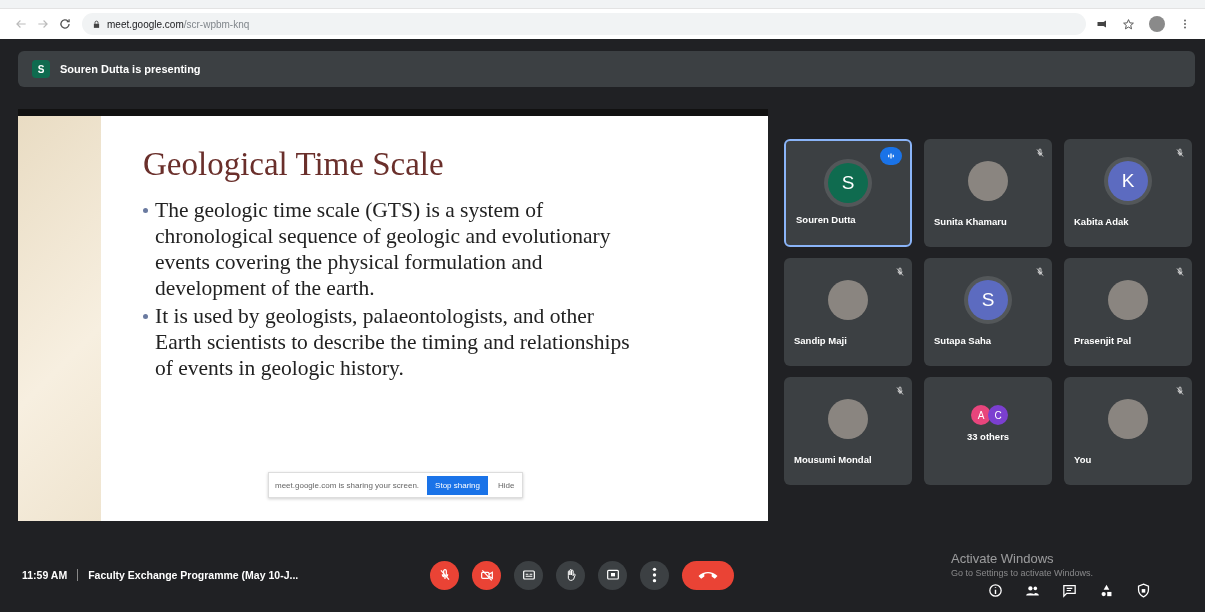  What do you see at coordinates (96, 24) in the screenshot?
I see `lock-icon` at bounding box center [96, 24].